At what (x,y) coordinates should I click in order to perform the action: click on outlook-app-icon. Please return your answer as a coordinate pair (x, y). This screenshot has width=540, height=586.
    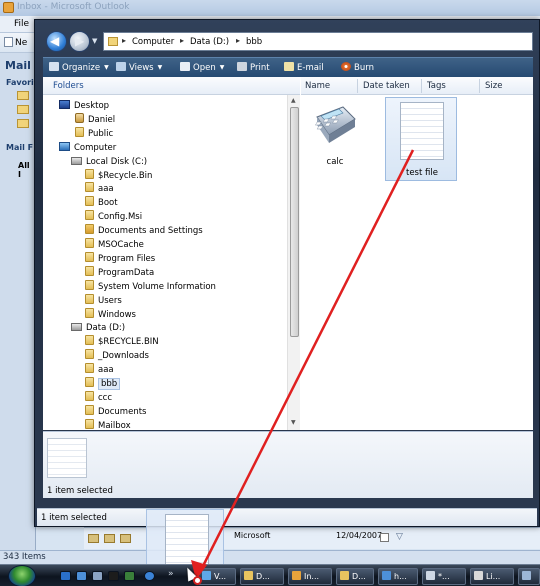
    Looking at the image, I should click on (8, 7).